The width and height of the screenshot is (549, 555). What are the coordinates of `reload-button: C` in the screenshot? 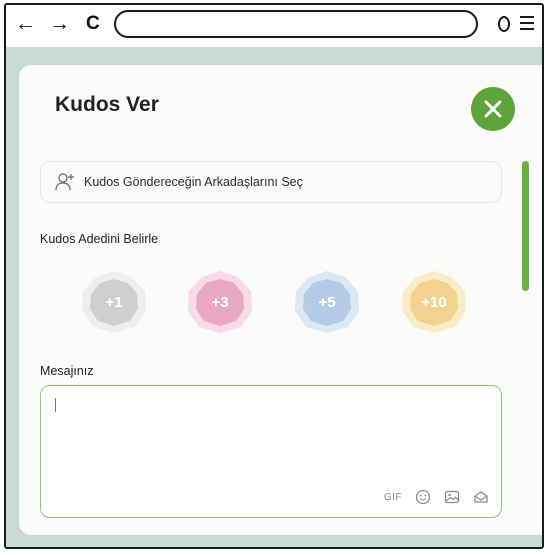 It's located at (93, 24).